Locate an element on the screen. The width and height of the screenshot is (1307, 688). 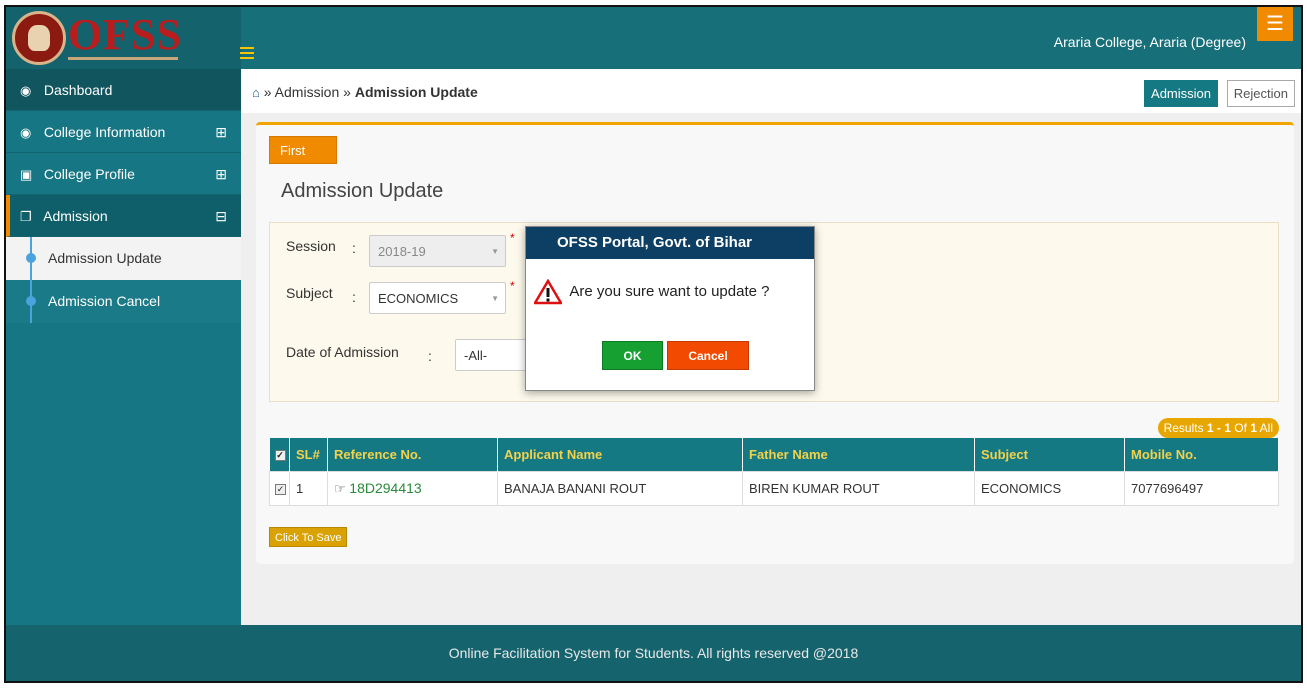
logo-text: OFSS is located at coordinates (125, 34).